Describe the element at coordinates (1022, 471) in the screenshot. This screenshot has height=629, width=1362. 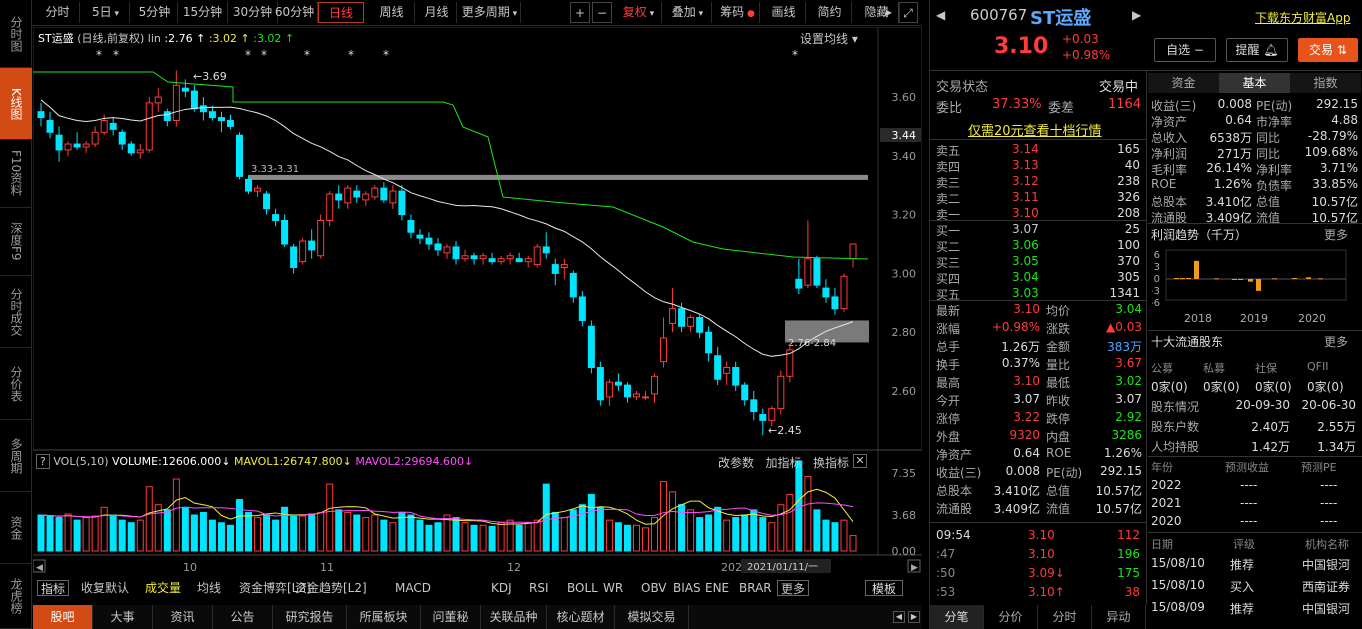
I see `stat-value: 0.008` at that location.